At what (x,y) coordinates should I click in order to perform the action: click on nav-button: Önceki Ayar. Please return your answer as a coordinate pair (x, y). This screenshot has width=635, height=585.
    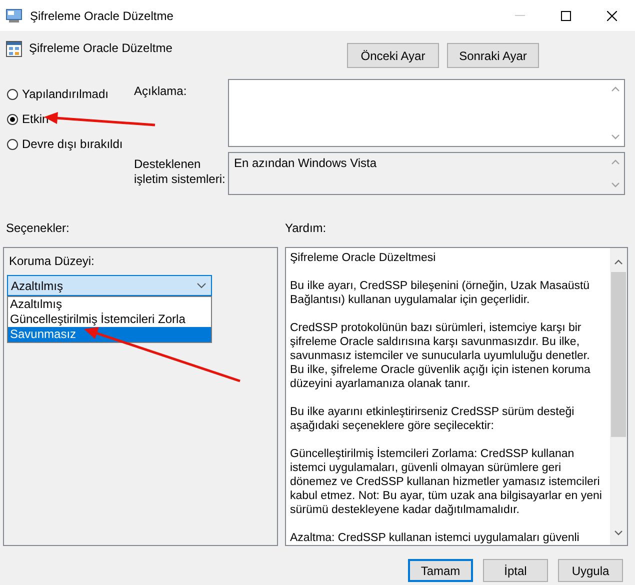
    Looking at the image, I should click on (393, 55).